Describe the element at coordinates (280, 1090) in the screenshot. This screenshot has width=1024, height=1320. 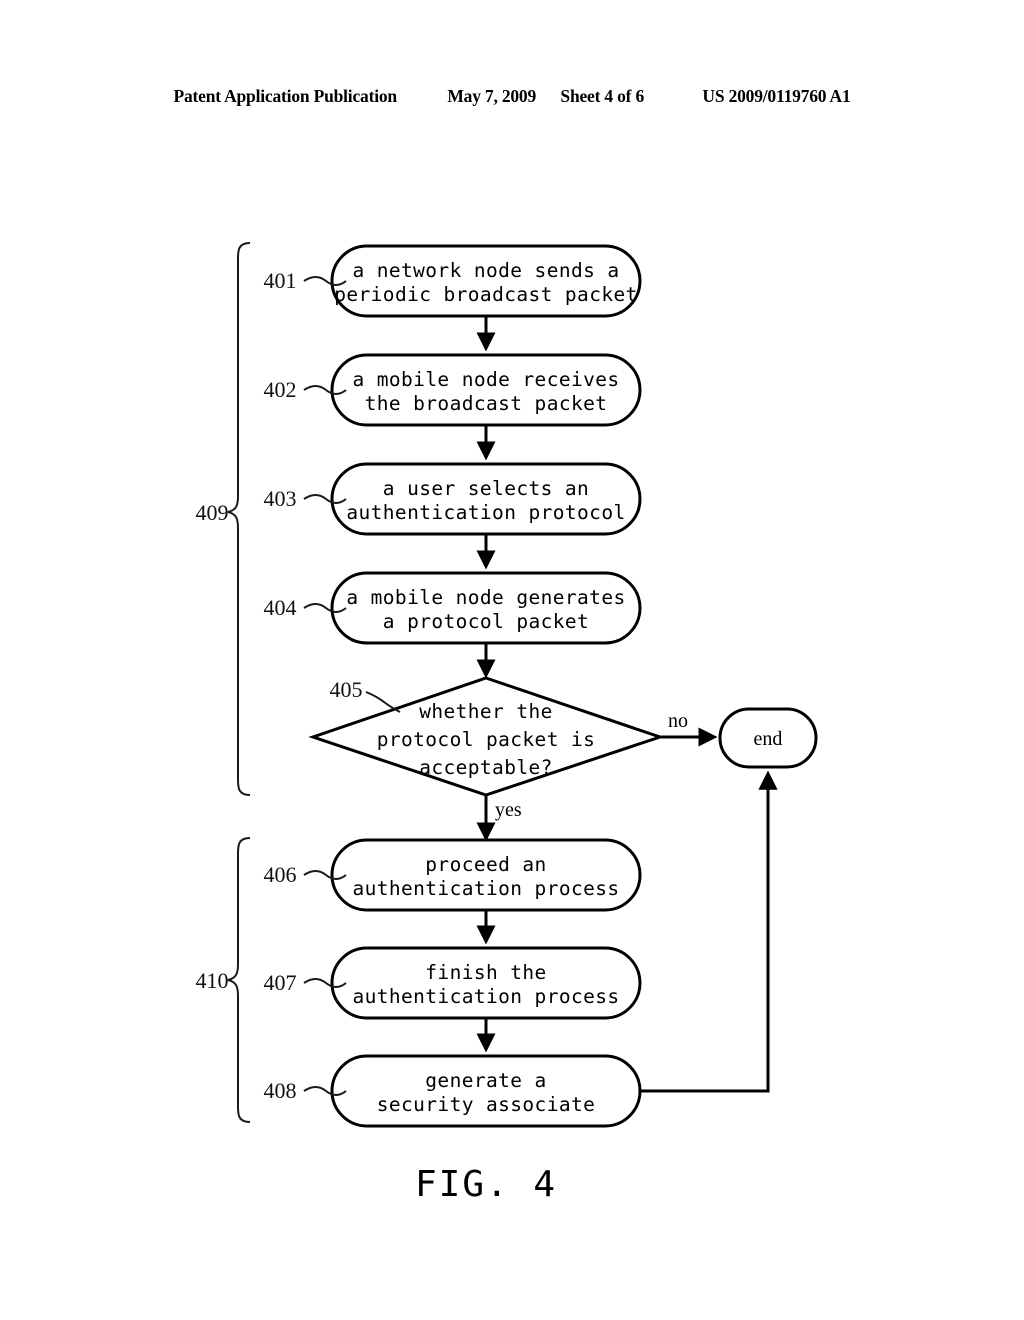
I see `node-408-ref: 408` at that location.